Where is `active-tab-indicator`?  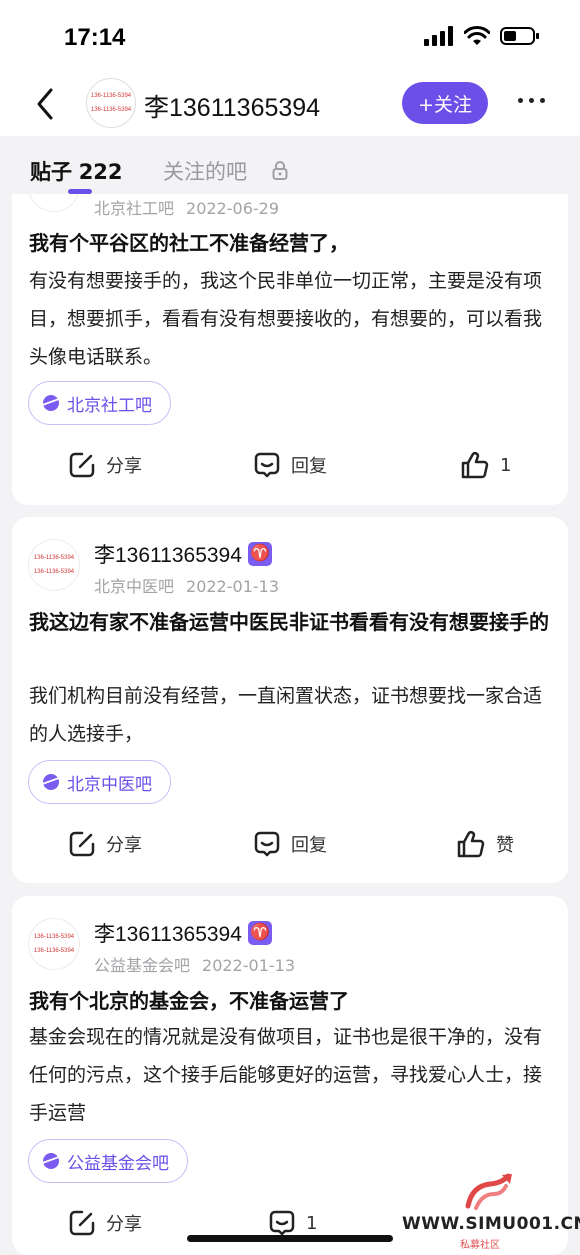 active-tab-indicator is located at coordinates (80, 191).